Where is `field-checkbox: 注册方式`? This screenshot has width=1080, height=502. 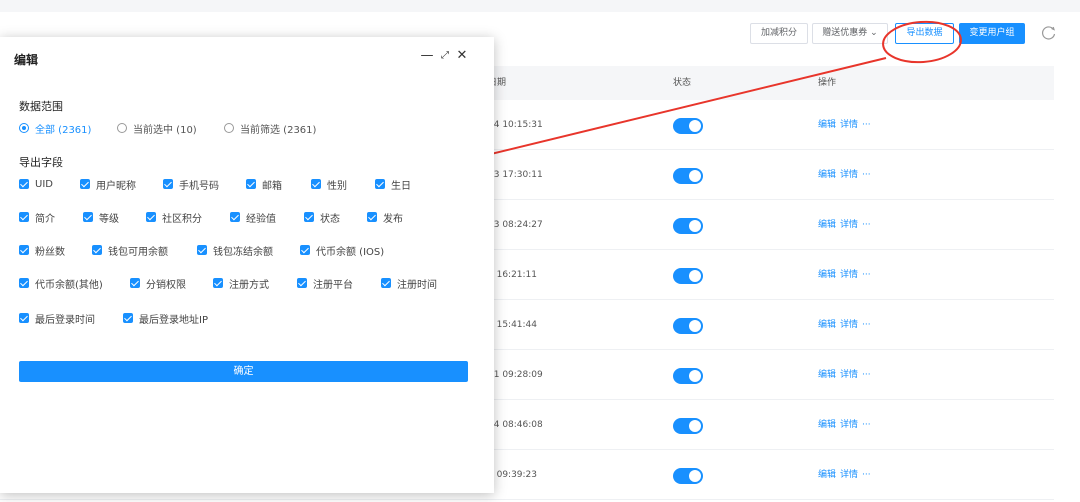
field-checkbox: 注册方式 is located at coordinates (241, 283).